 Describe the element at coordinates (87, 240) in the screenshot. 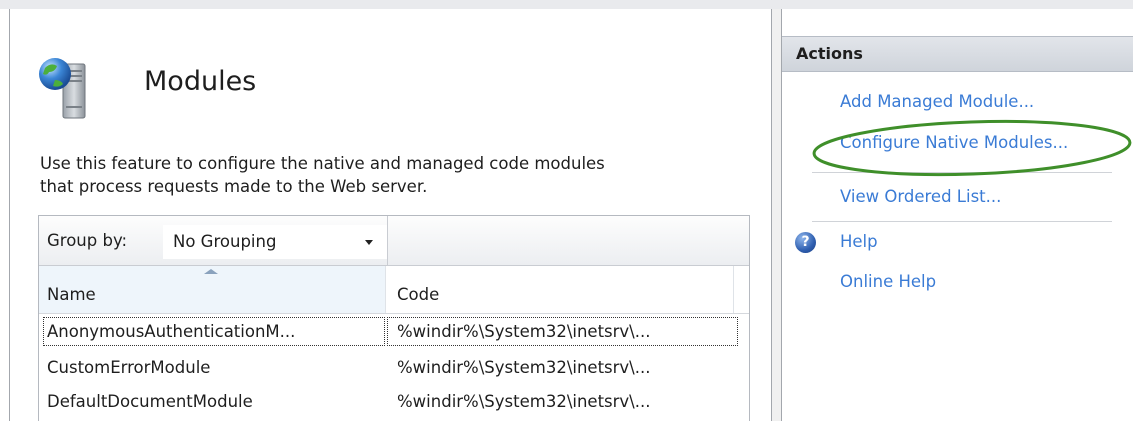

I see `group-by-label: Group by:` at that location.